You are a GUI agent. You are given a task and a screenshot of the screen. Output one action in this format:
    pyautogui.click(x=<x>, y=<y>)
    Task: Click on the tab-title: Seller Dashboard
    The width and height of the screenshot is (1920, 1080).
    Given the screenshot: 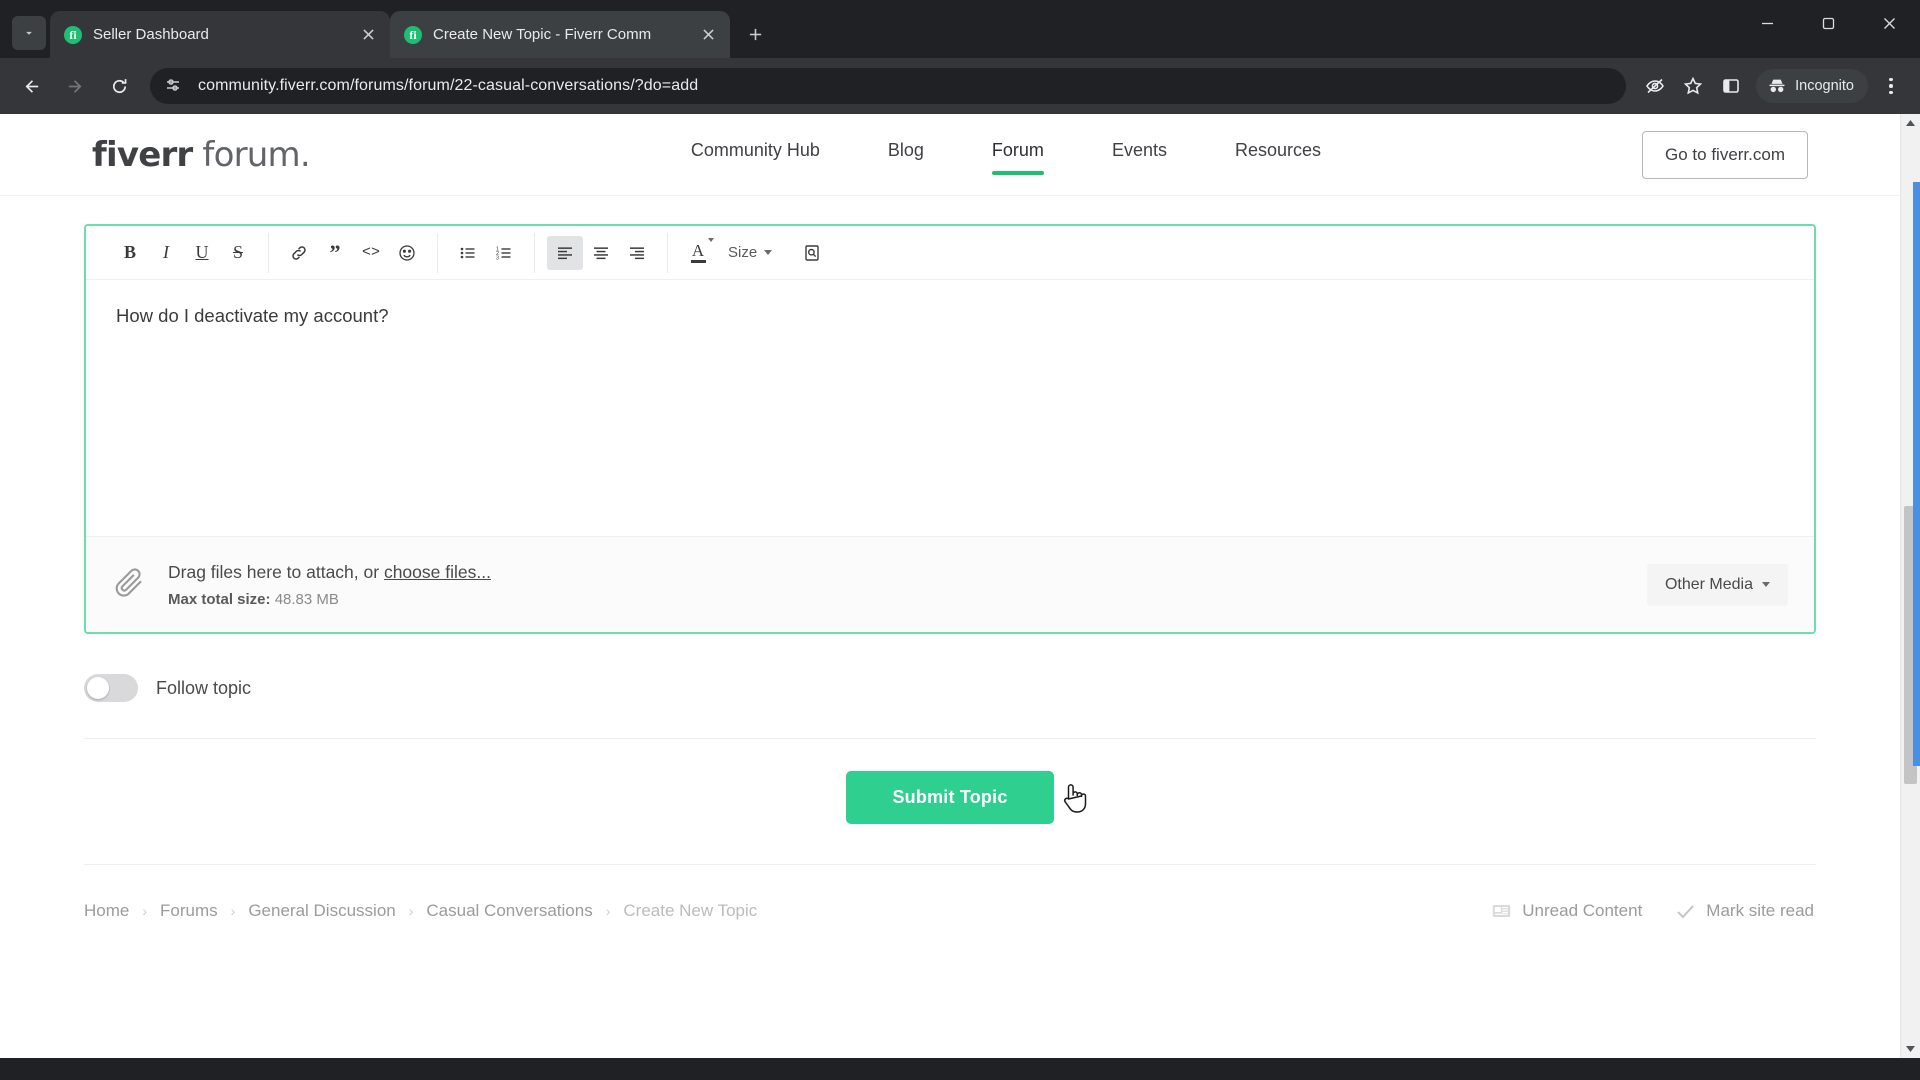 What is the action you would take?
    pyautogui.click(x=151, y=34)
    